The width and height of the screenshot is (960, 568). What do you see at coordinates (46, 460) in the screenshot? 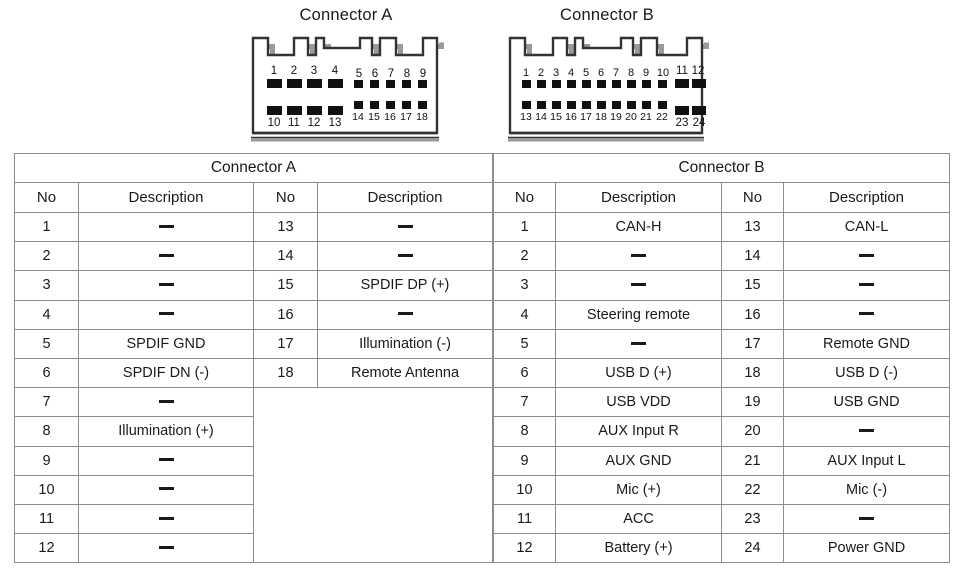
I see `pin-number: 9` at bounding box center [46, 460].